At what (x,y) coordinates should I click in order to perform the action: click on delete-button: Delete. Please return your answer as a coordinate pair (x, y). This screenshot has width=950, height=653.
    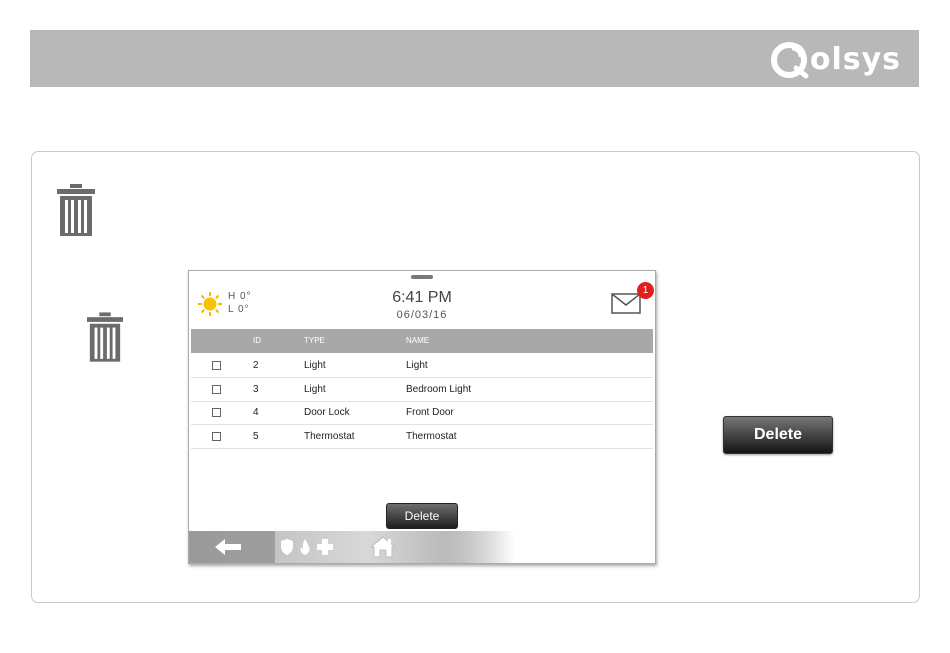
    Looking at the image, I should click on (778, 435).